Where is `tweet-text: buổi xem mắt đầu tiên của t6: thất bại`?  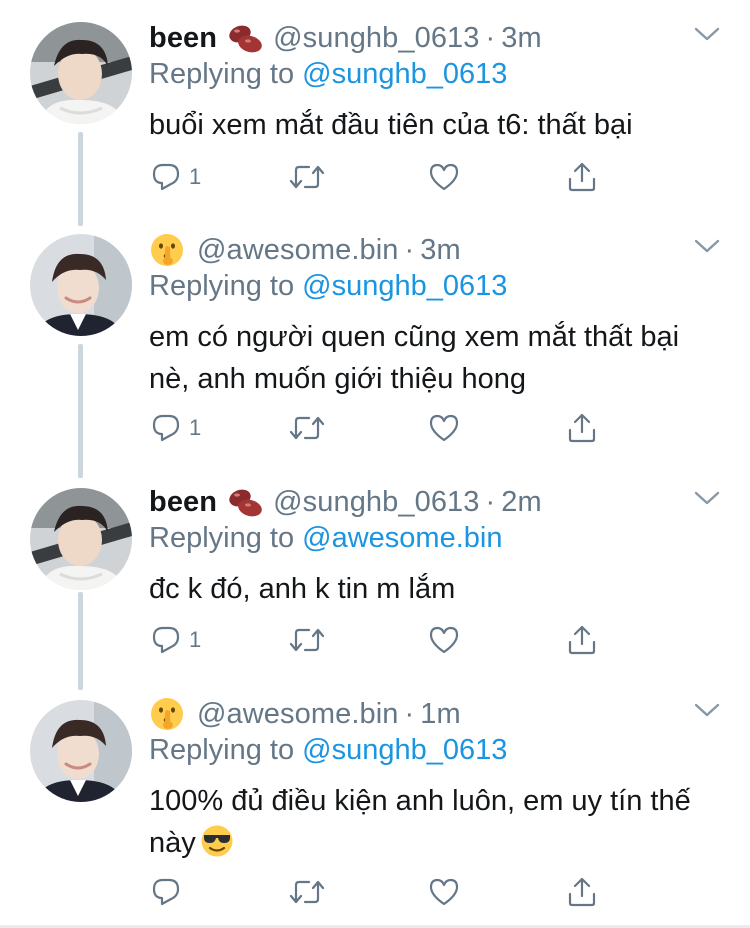
tweet-text: buổi xem mắt đầu tiên của t6: thất bại is located at coordinates (391, 125).